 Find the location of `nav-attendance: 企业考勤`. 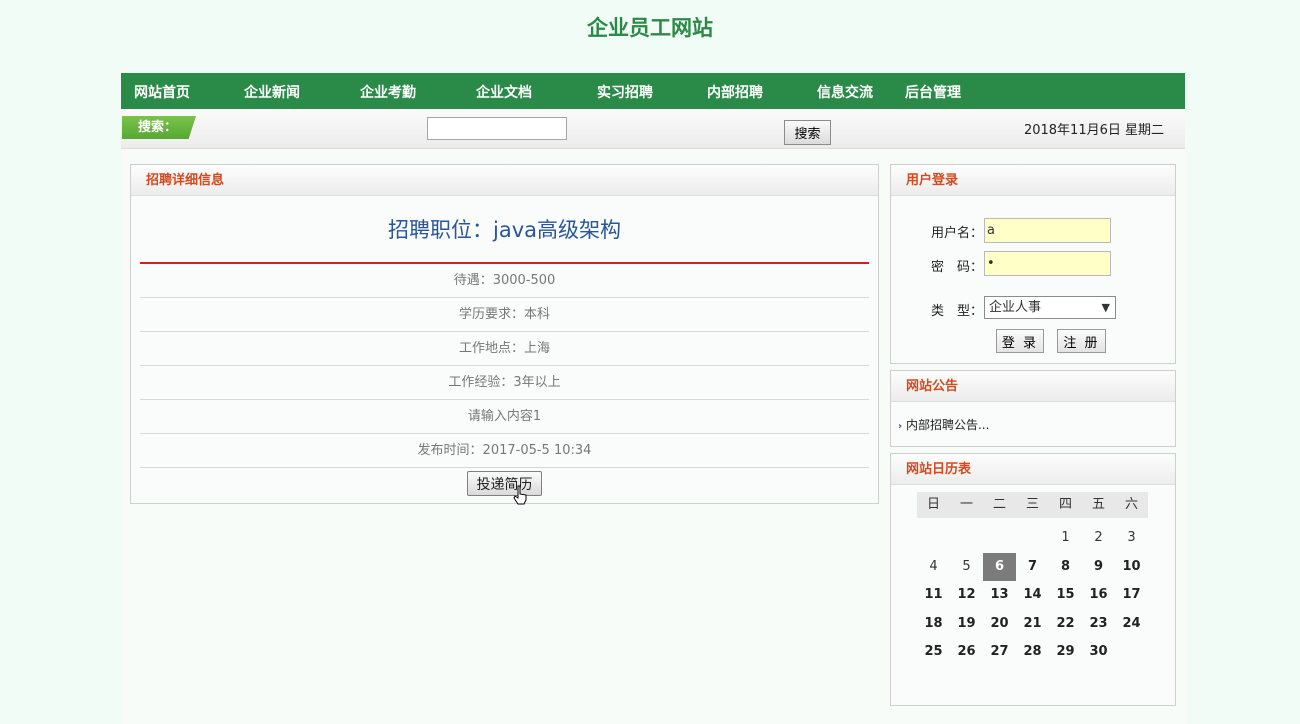

nav-attendance: 企业考勤 is located at coordinates (388, 91).